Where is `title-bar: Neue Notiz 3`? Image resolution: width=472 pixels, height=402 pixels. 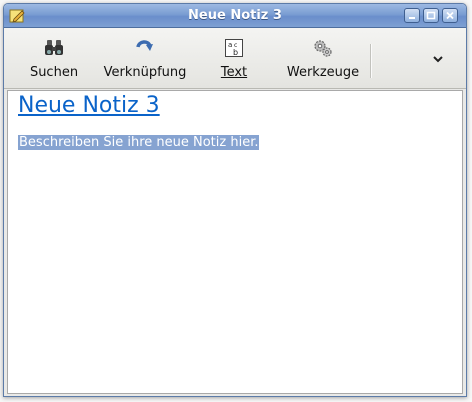 title-bar: Neue Notiz 3 is located at coordinates (235, 16).